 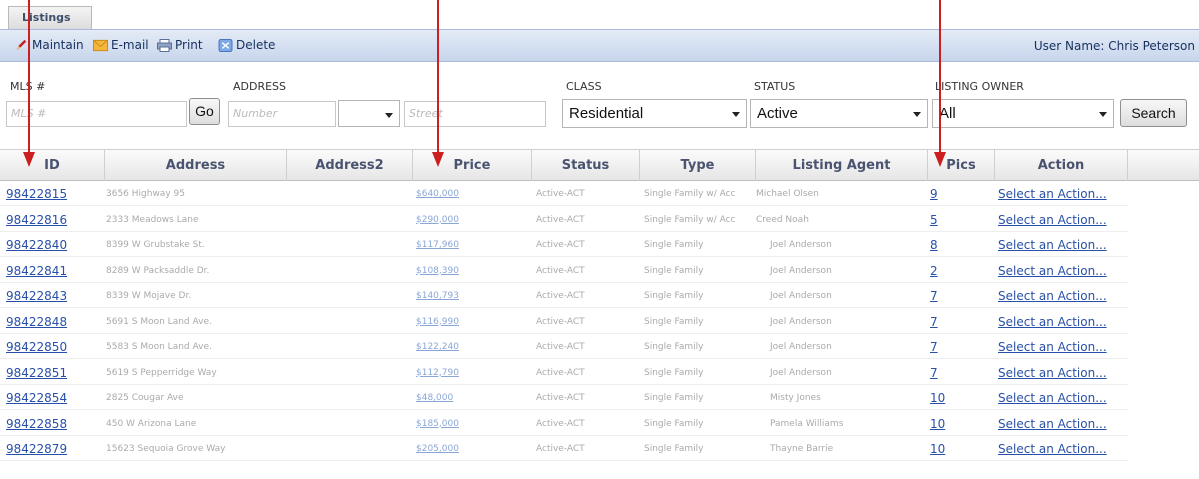 I want to click on listing-id-link: 98422840, so click(x=53, y=245).